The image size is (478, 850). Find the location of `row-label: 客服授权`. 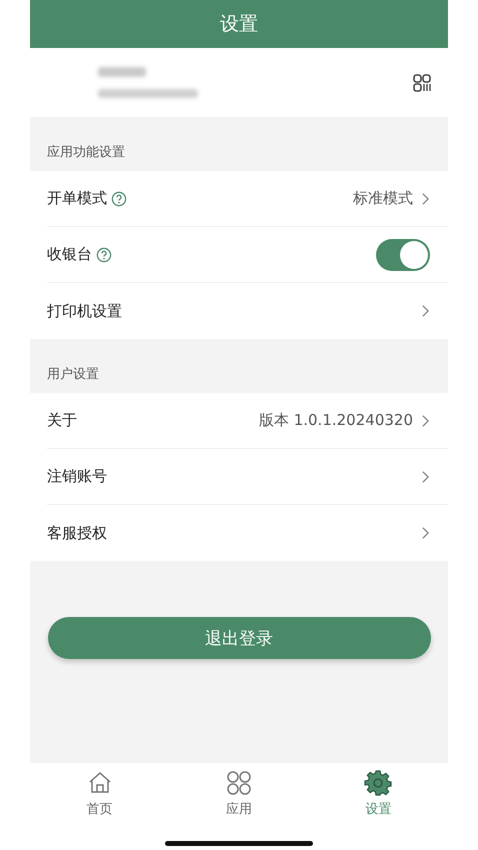

row-label: 客服授权 is located at coordinates (77, 533).